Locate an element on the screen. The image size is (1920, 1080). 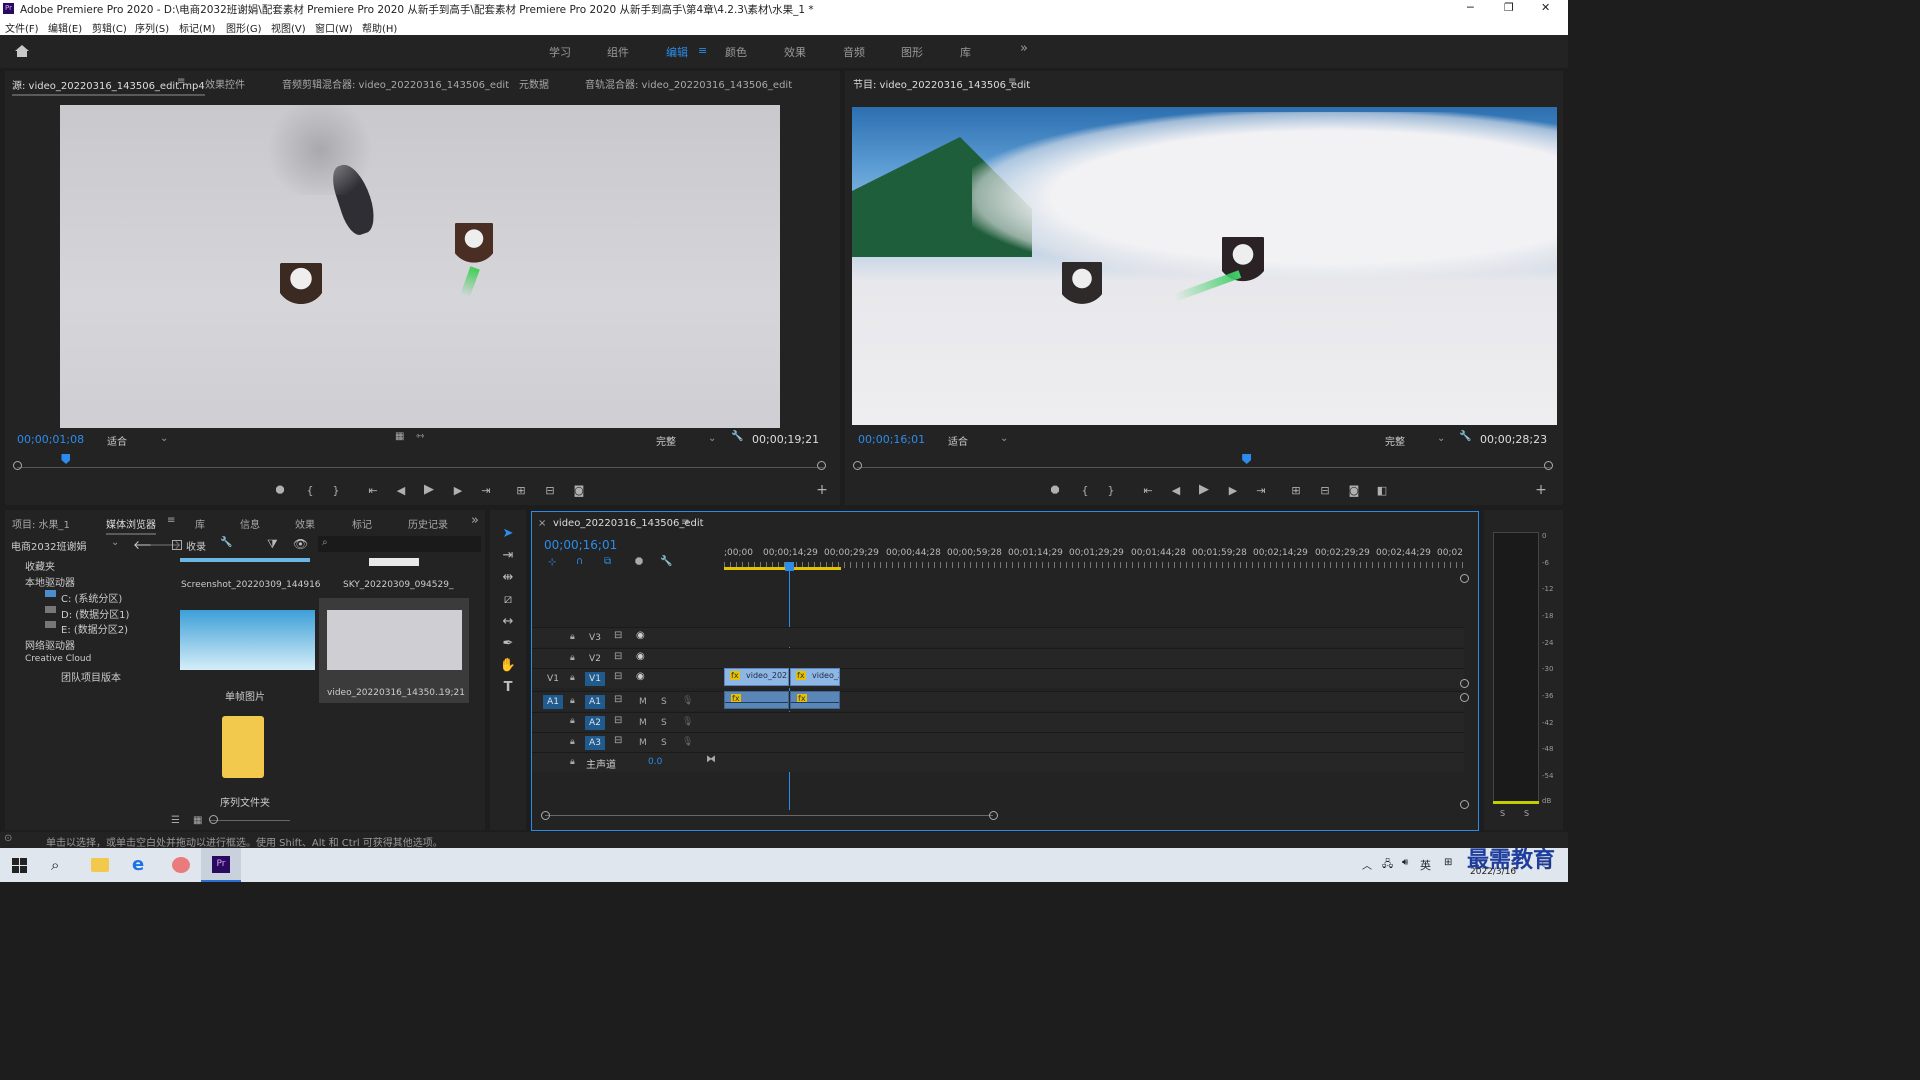
search-icon: ⌕ is located at coordinates (55, 865).